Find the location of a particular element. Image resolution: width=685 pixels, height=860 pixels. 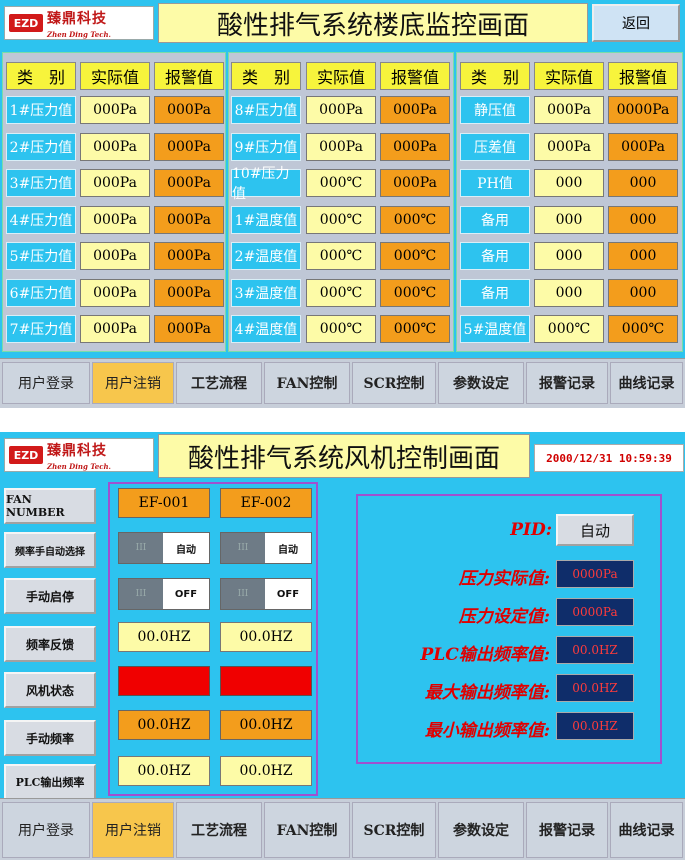

row-label: 1#压力值 is located at coordinates (41, 110).